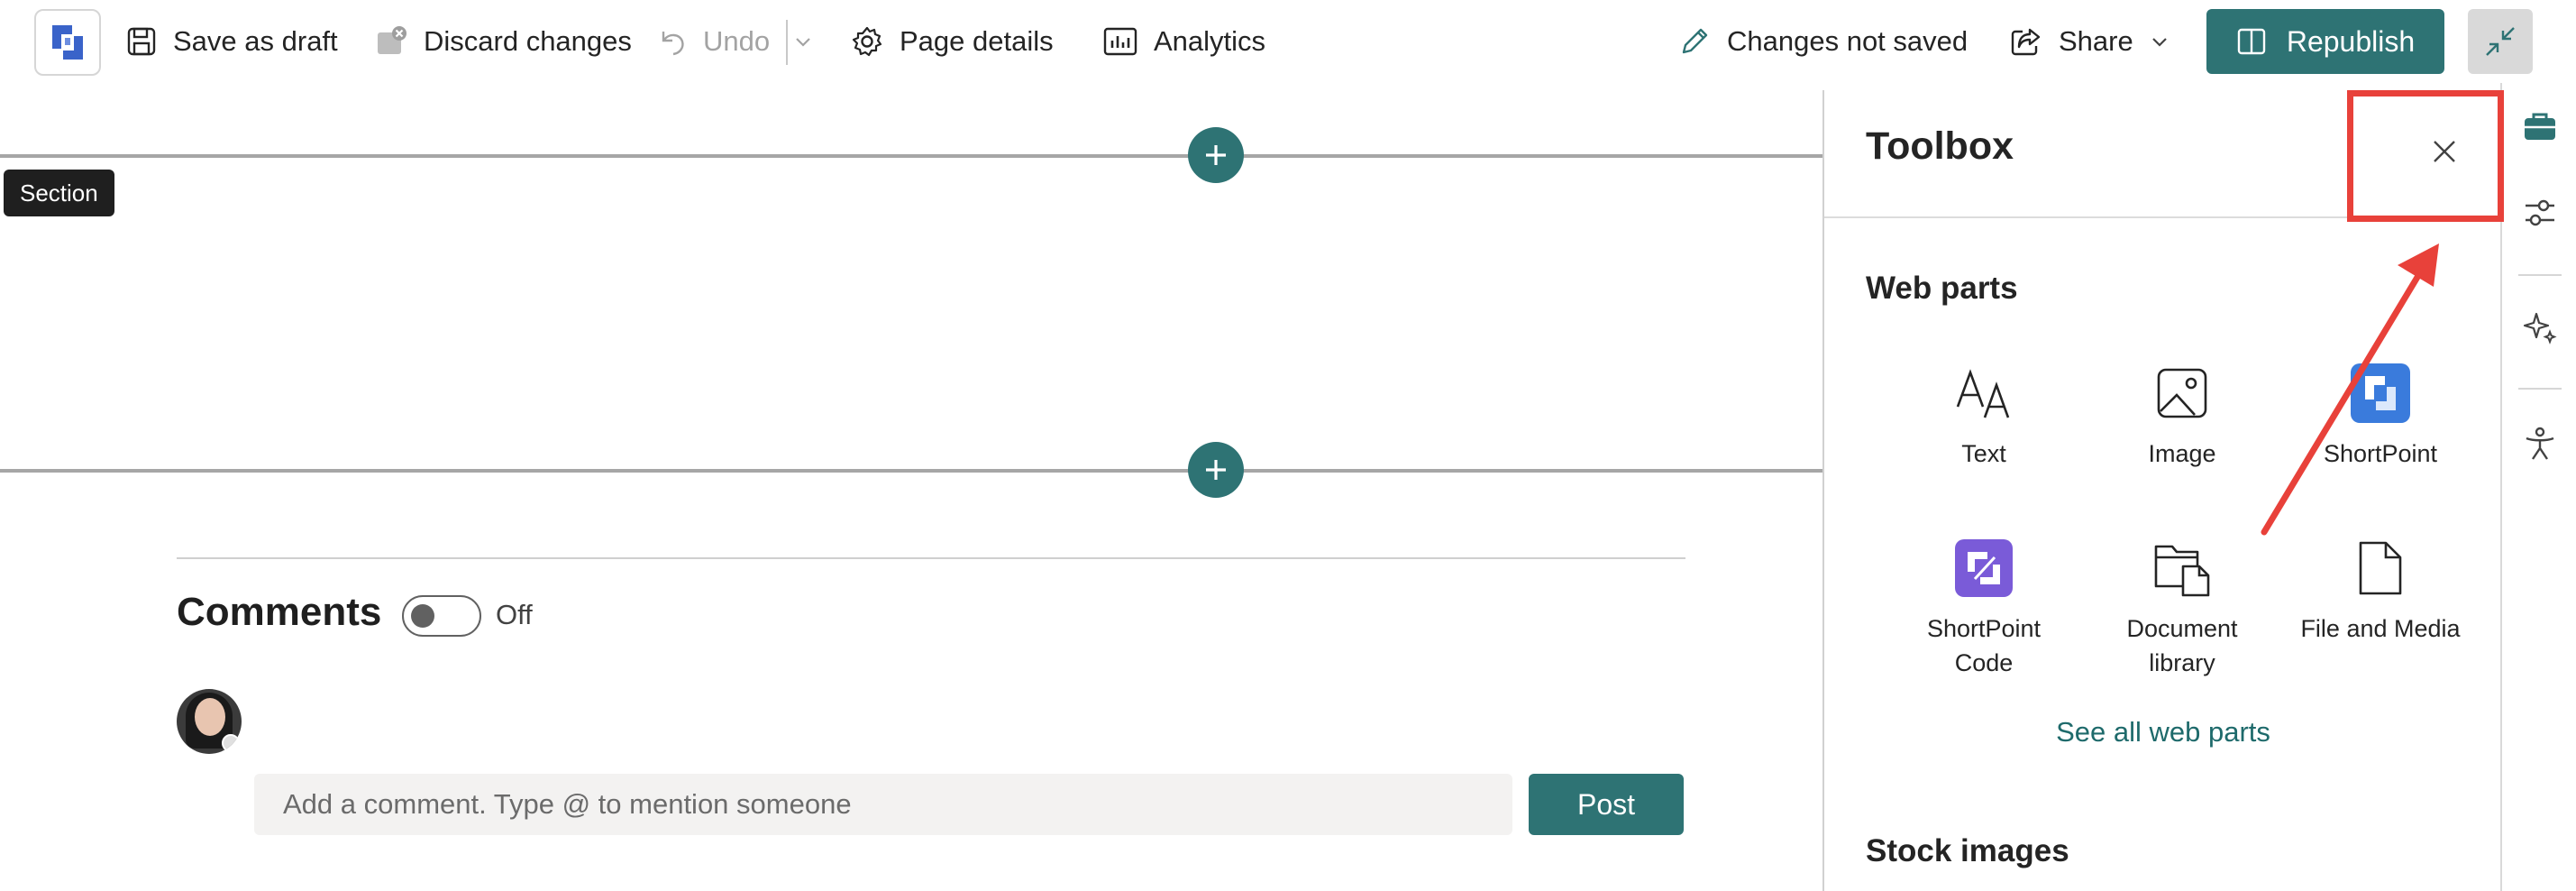 The width and height of the screenshot is (2576, 891). I want to click on sliders-icon, so click(2540, 213).